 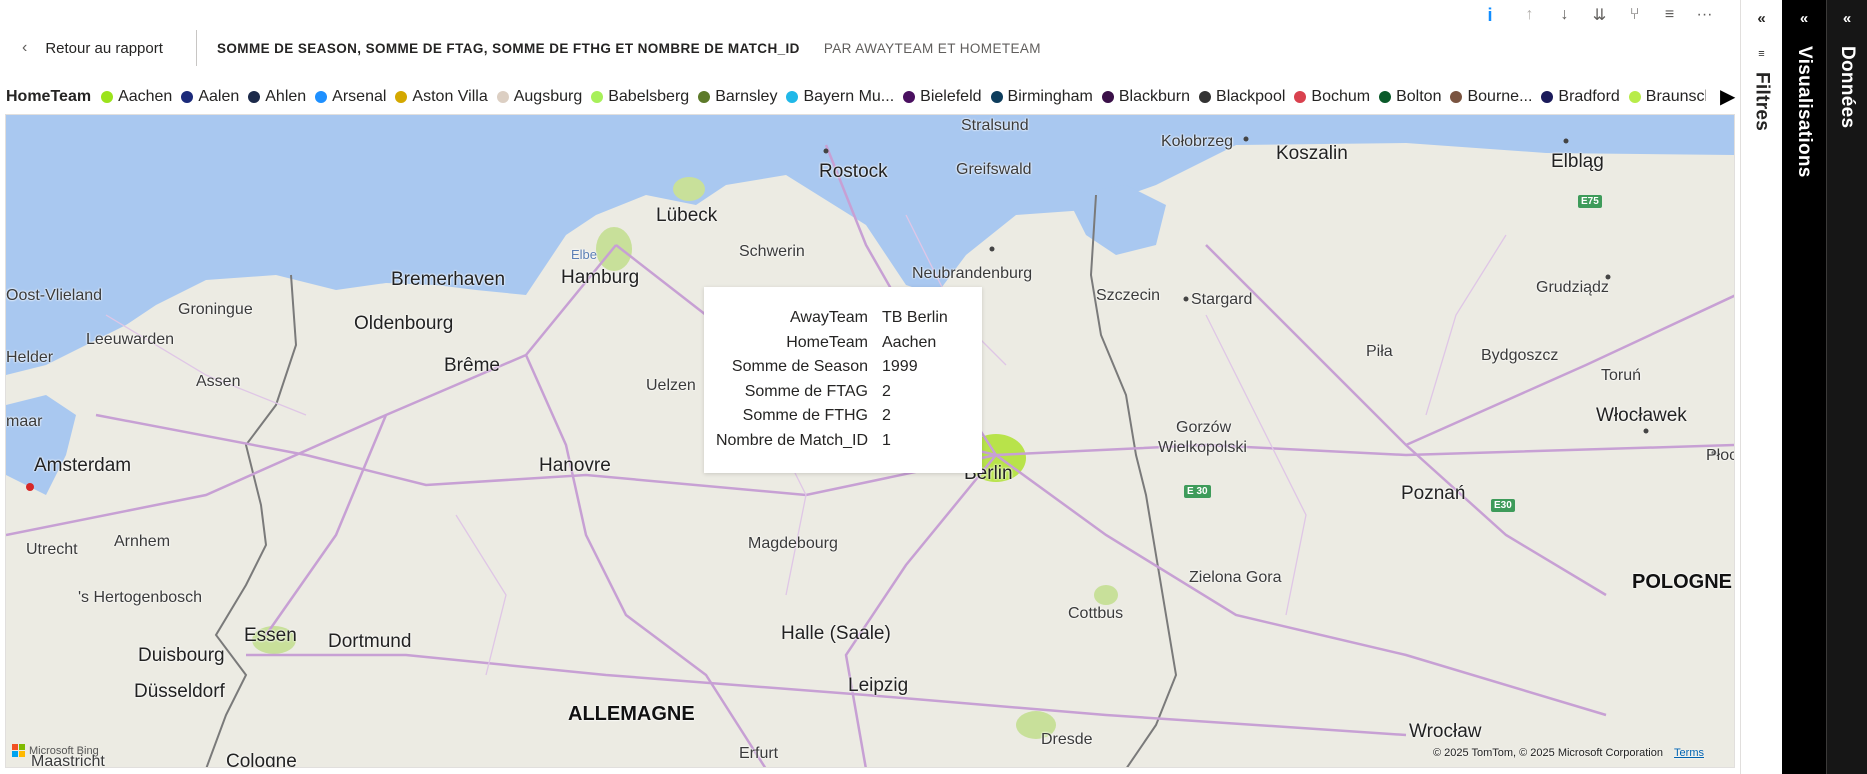 I want to click on tooltip-row: Somme de Season 1999, so click(x=843, y=370).